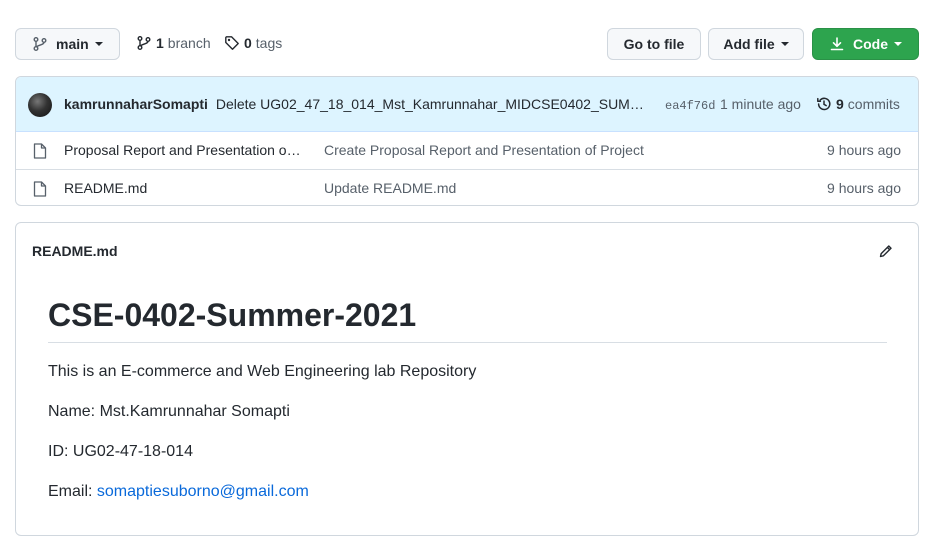 The image size is (926, 545). I want to click on add-file-button: Add file, so click(756, 44).